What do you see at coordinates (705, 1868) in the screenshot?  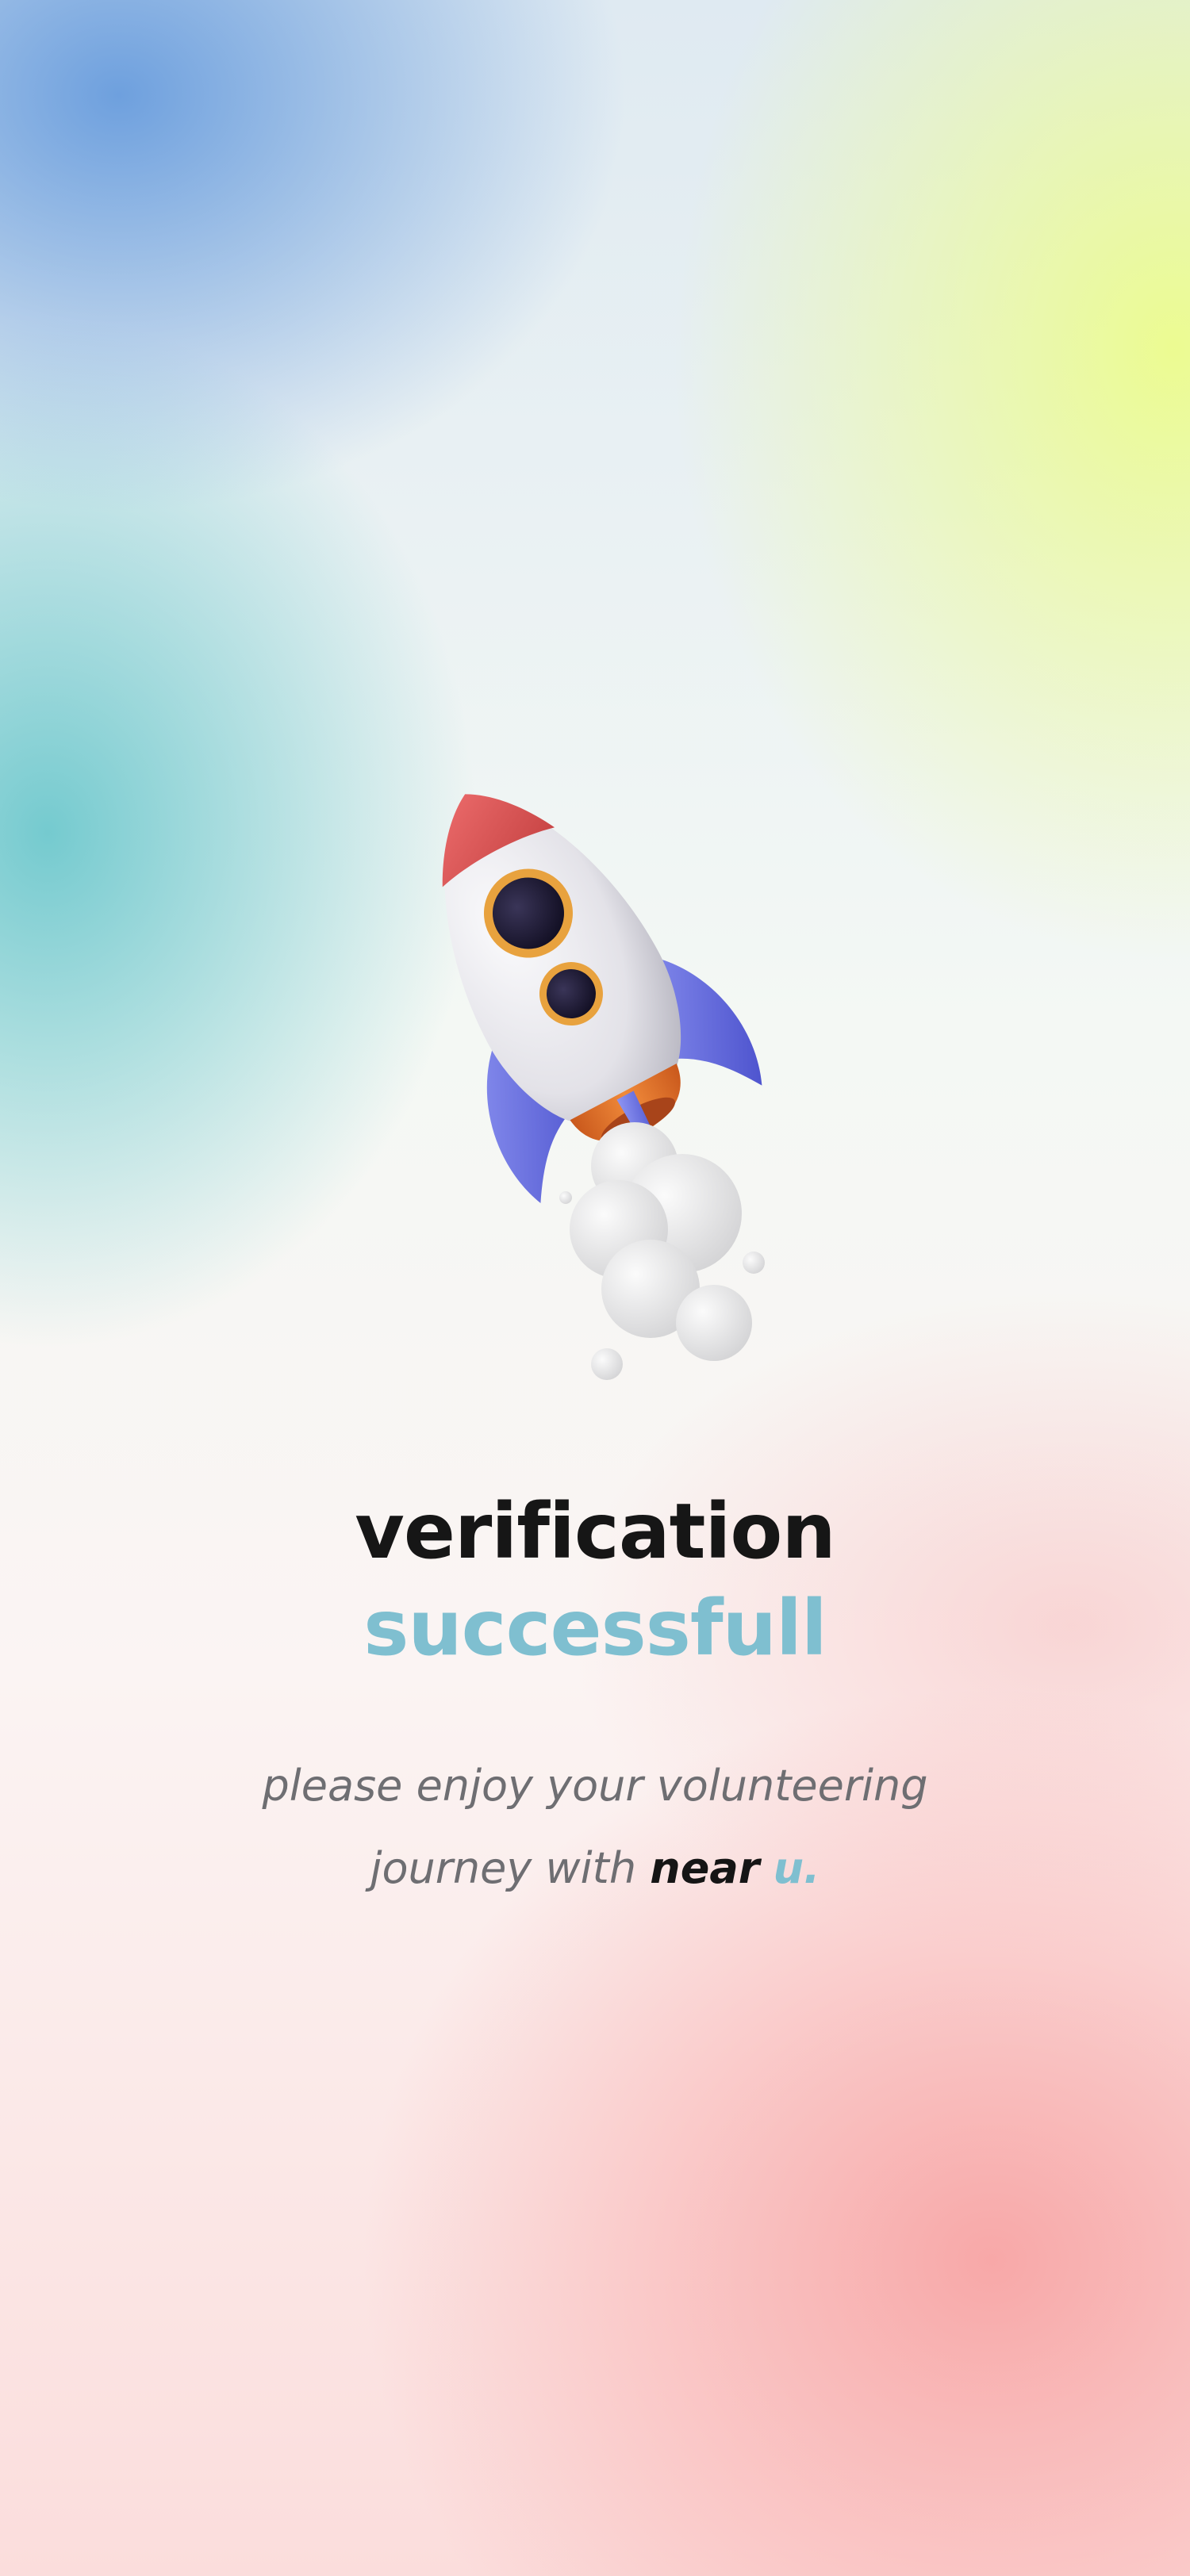 I see `brand-name-near: near` at bounding box center [705, 1868].